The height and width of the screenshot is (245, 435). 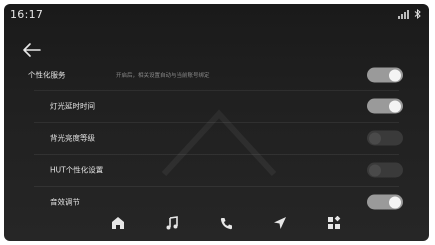 What do you see at coordinates (385, 138) in the screenshot?
I see `backlight-level-toggle` at bounding box center [385, 138].